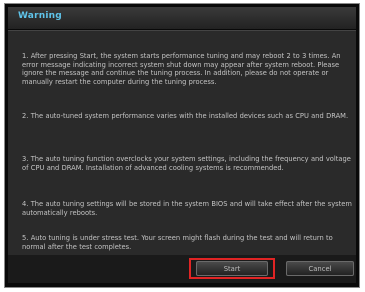 The width and height of the screenshot is (365, 292). What do you see at coordinates (182, 269) in the screenshot?
I see `dialog-footer: Start Cancel` at bounding box center [182, 269].